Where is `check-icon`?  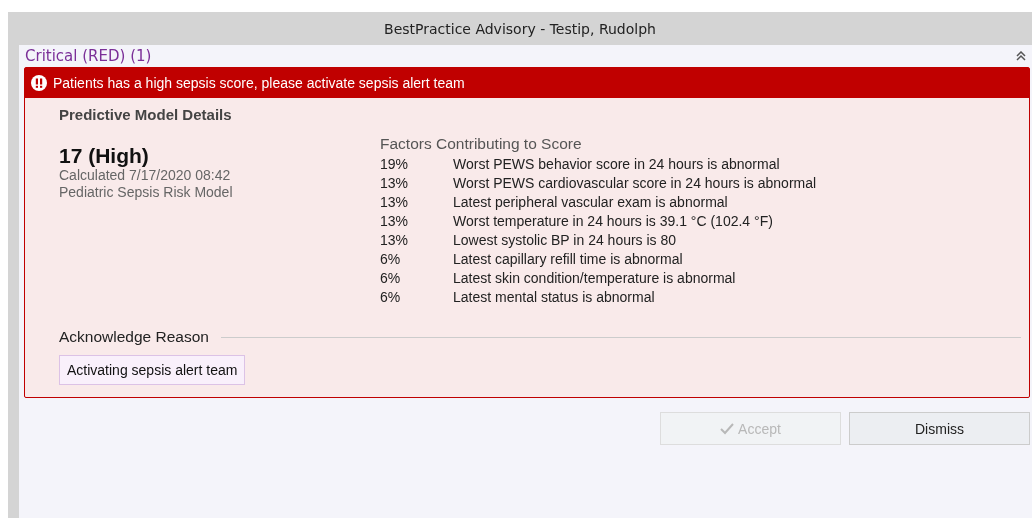 check-icon is located at coordinates (727, 428).